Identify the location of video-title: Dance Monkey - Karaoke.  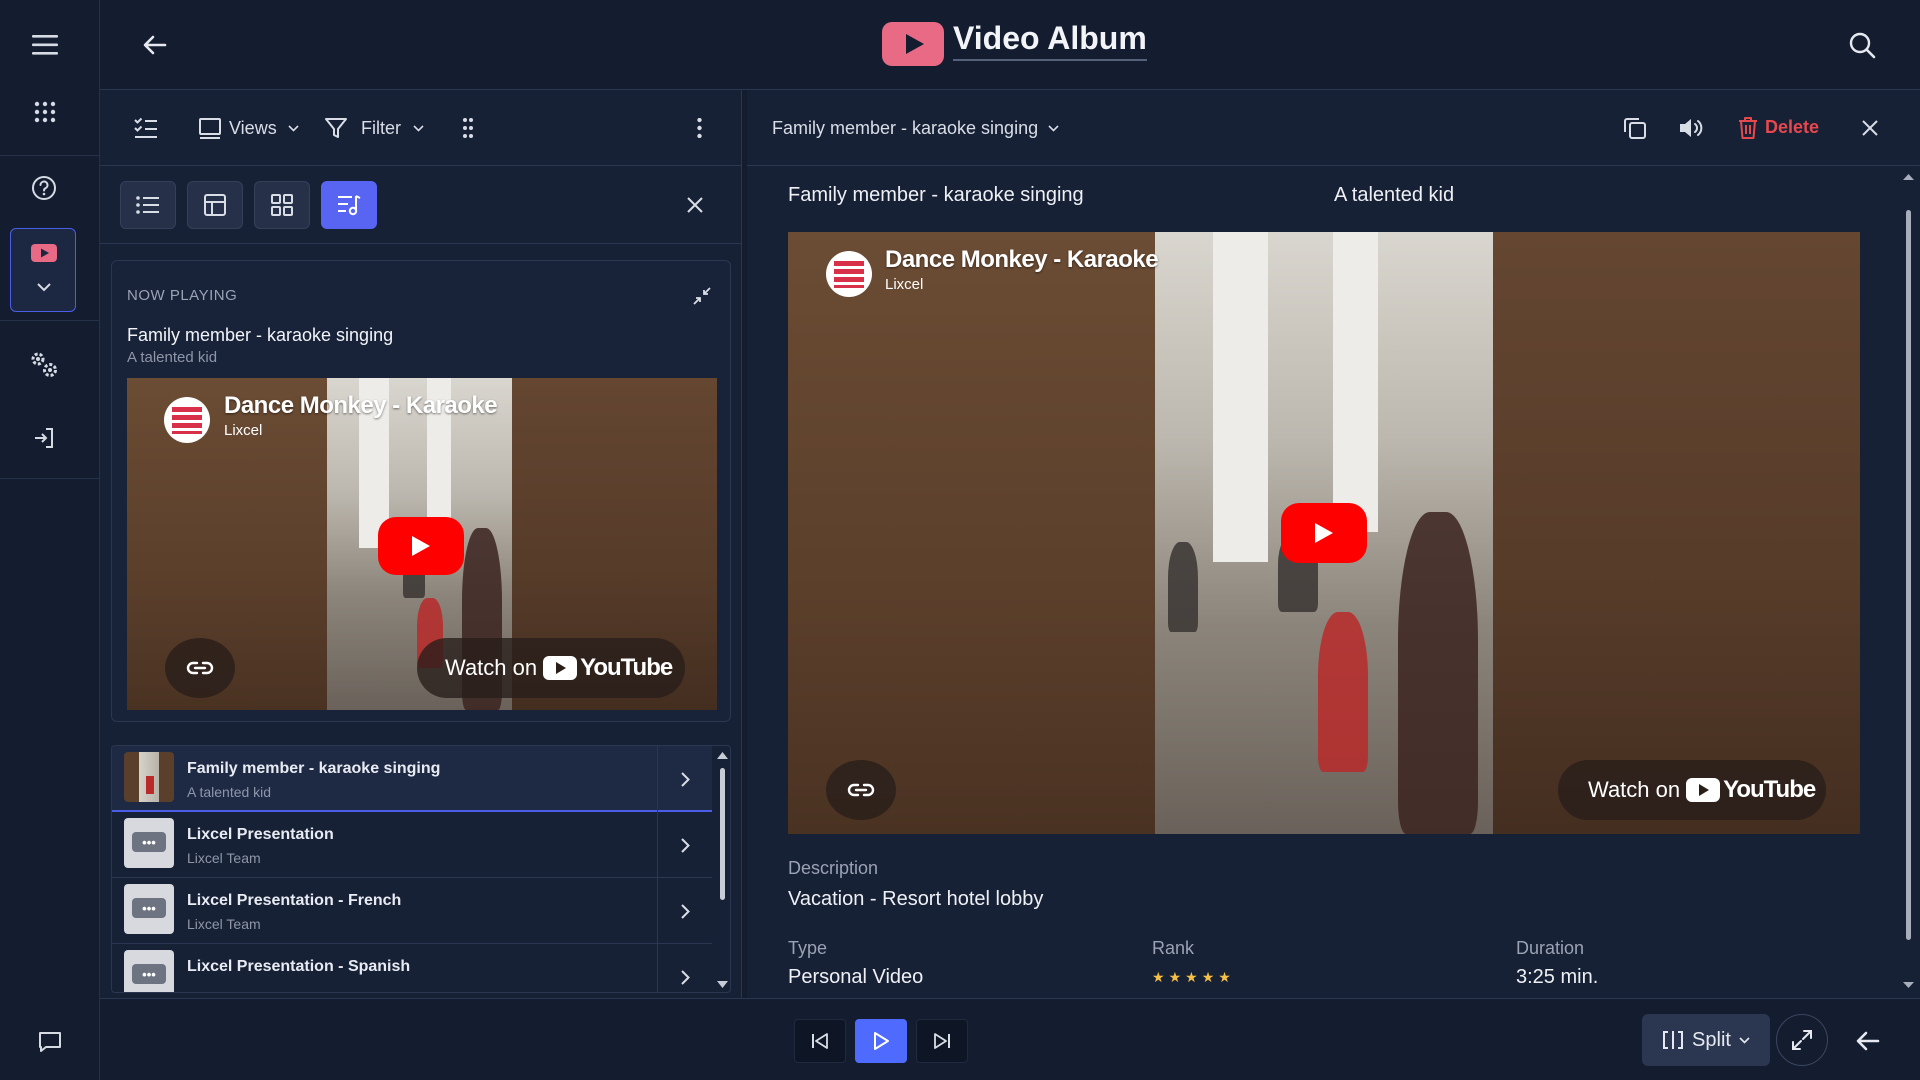
(1022, 259).